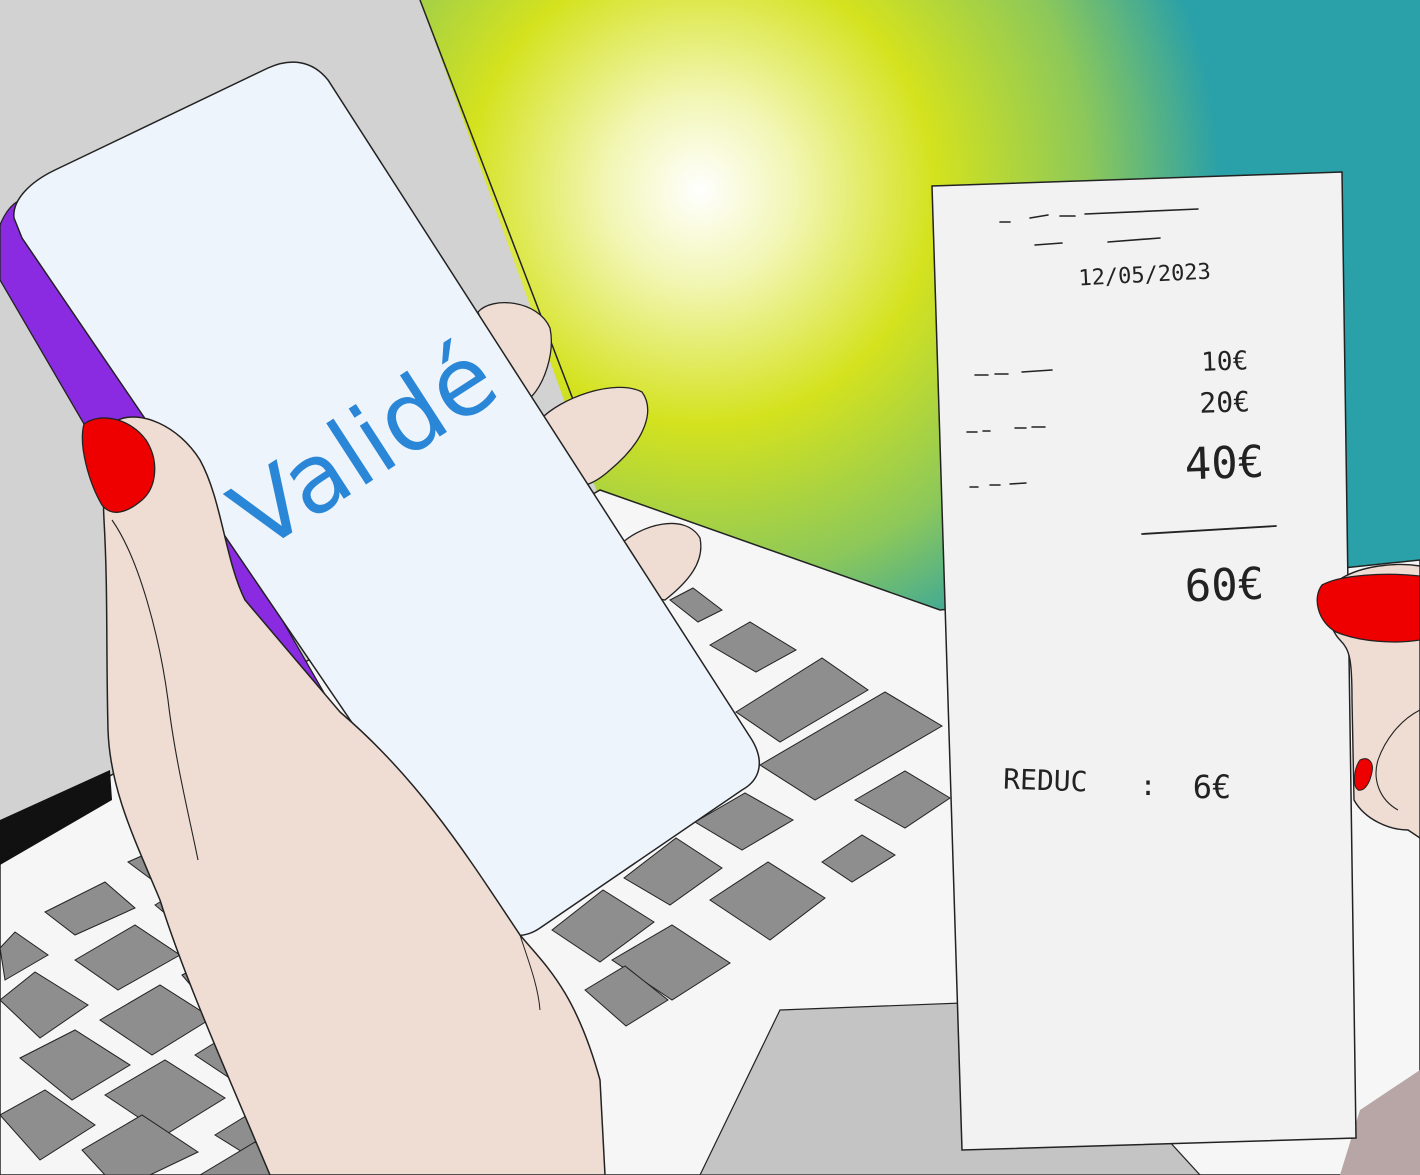 The image size is (1420, 1175). Describe the element at coordinates (1224, 464) in the screenshot. I see `receipt-item-amount-3: 40€` at that location.